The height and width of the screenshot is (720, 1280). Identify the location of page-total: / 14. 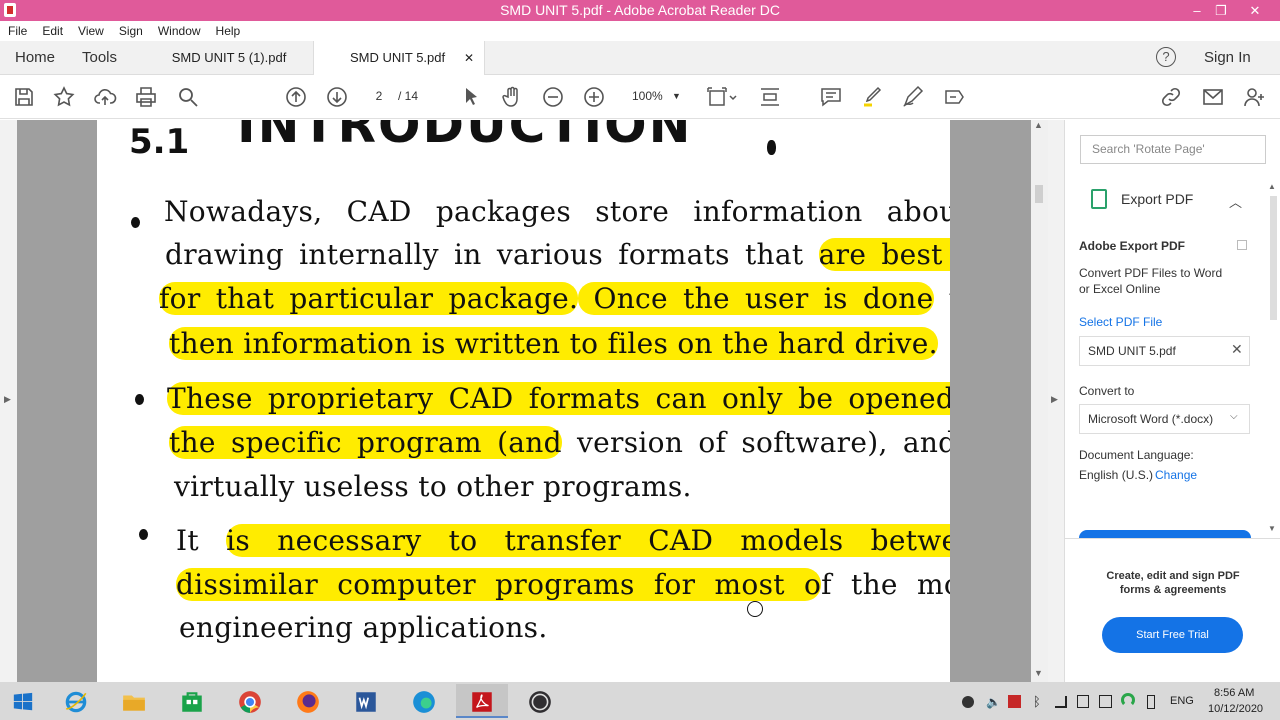
(408, 96).